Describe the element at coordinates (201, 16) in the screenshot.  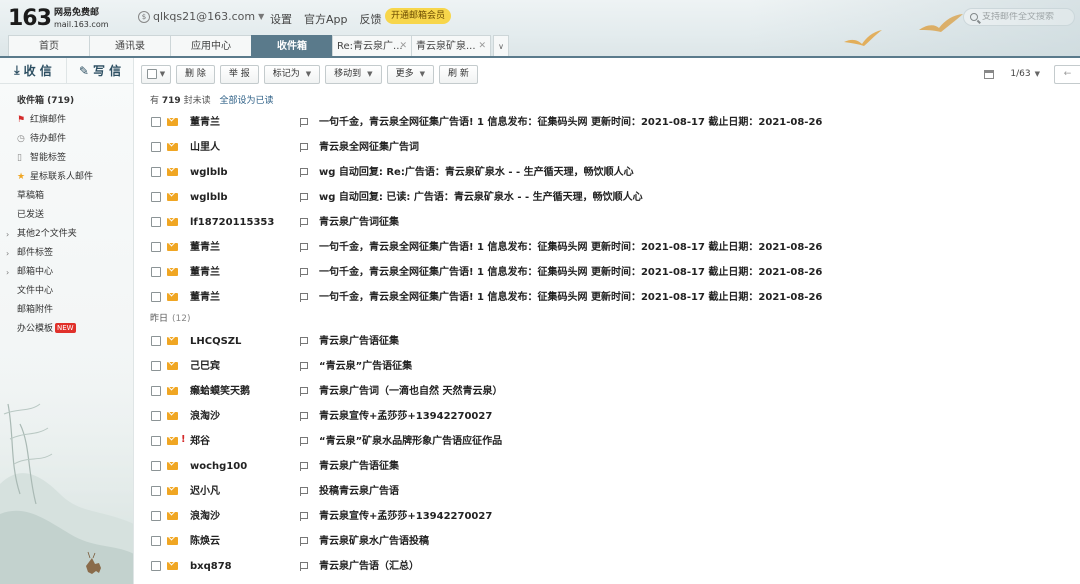
I see `account-menu: $ qlkqs21@163.com ▼` at that location.